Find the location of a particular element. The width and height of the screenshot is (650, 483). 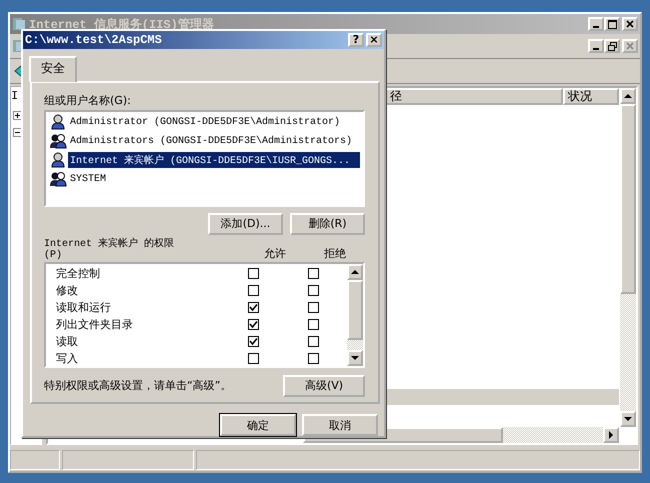

permission-name: 写入 is located at coordinates (67, 358).